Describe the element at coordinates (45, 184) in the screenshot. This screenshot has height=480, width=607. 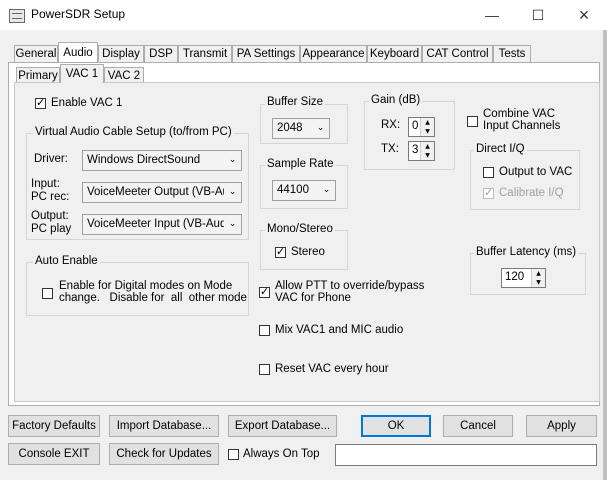
I see `input-label-line1: Input:` at that location.